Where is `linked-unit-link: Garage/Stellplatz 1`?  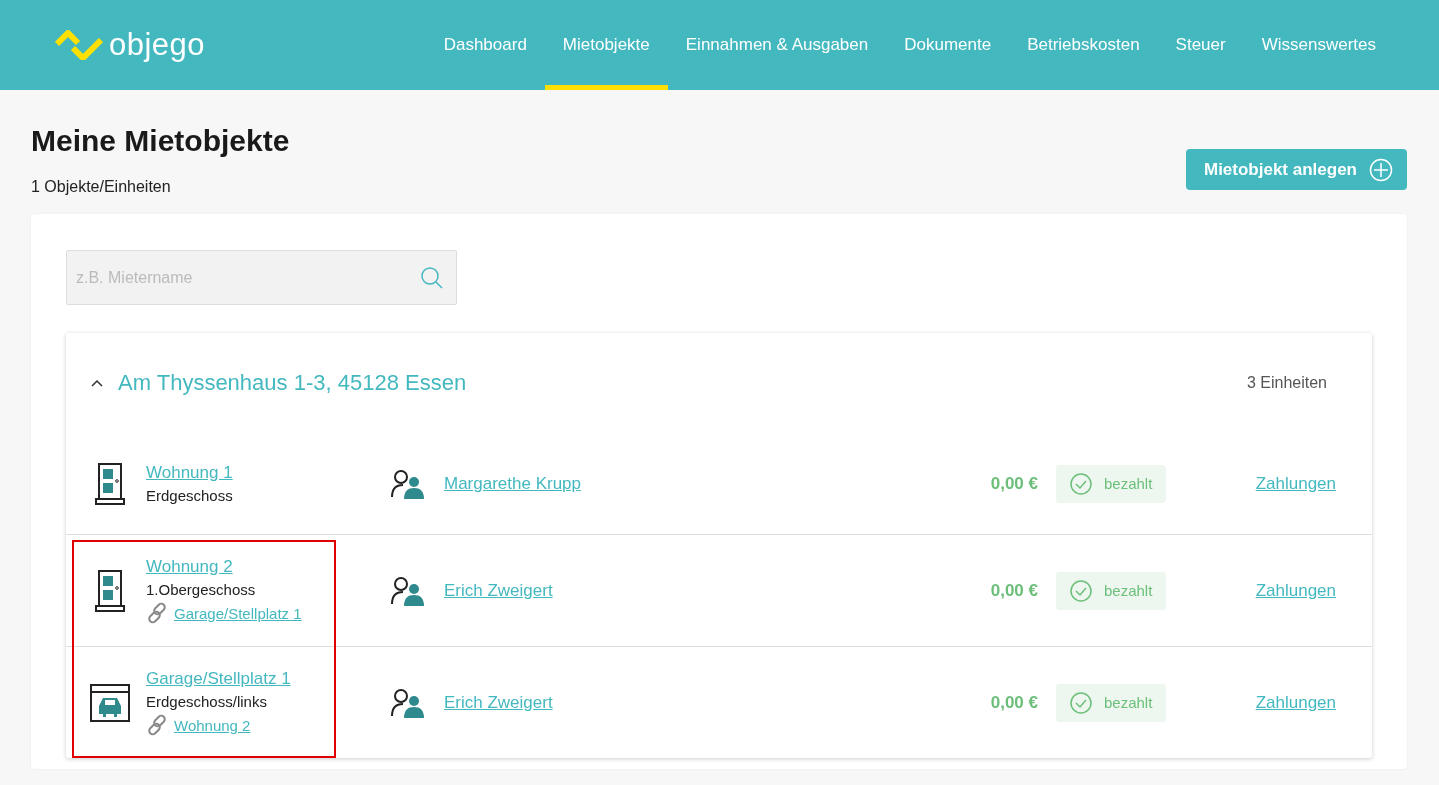
linked-unit-link: Garage/Stellplatz 1 is located at coordinates (238, 613).